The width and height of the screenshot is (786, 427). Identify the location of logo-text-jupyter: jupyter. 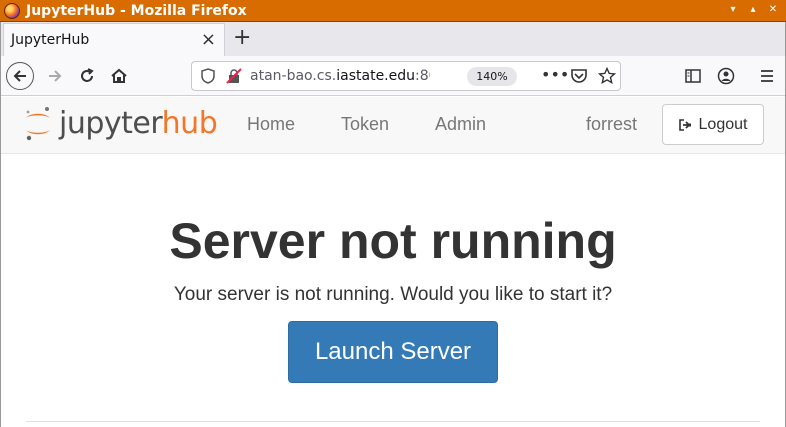
(110, 123).